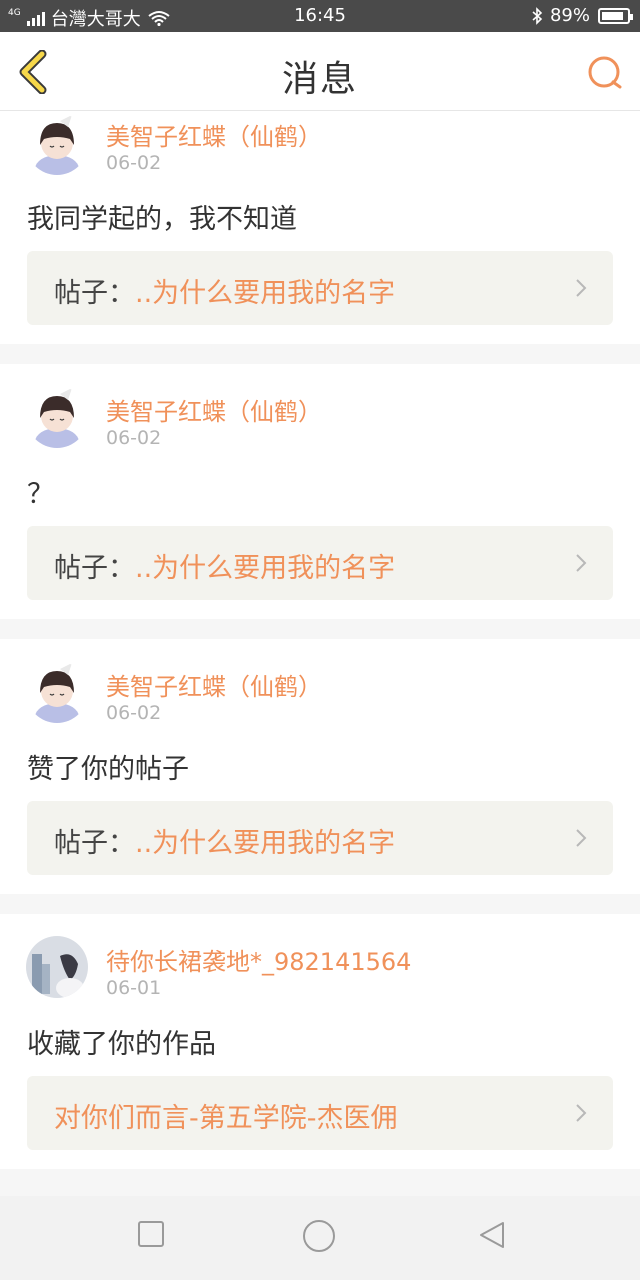  What do you see at coordinates (108, 769) in the screenshot?
I see `message-text: 赞了你的帖子` at bounding box center [108, 769].